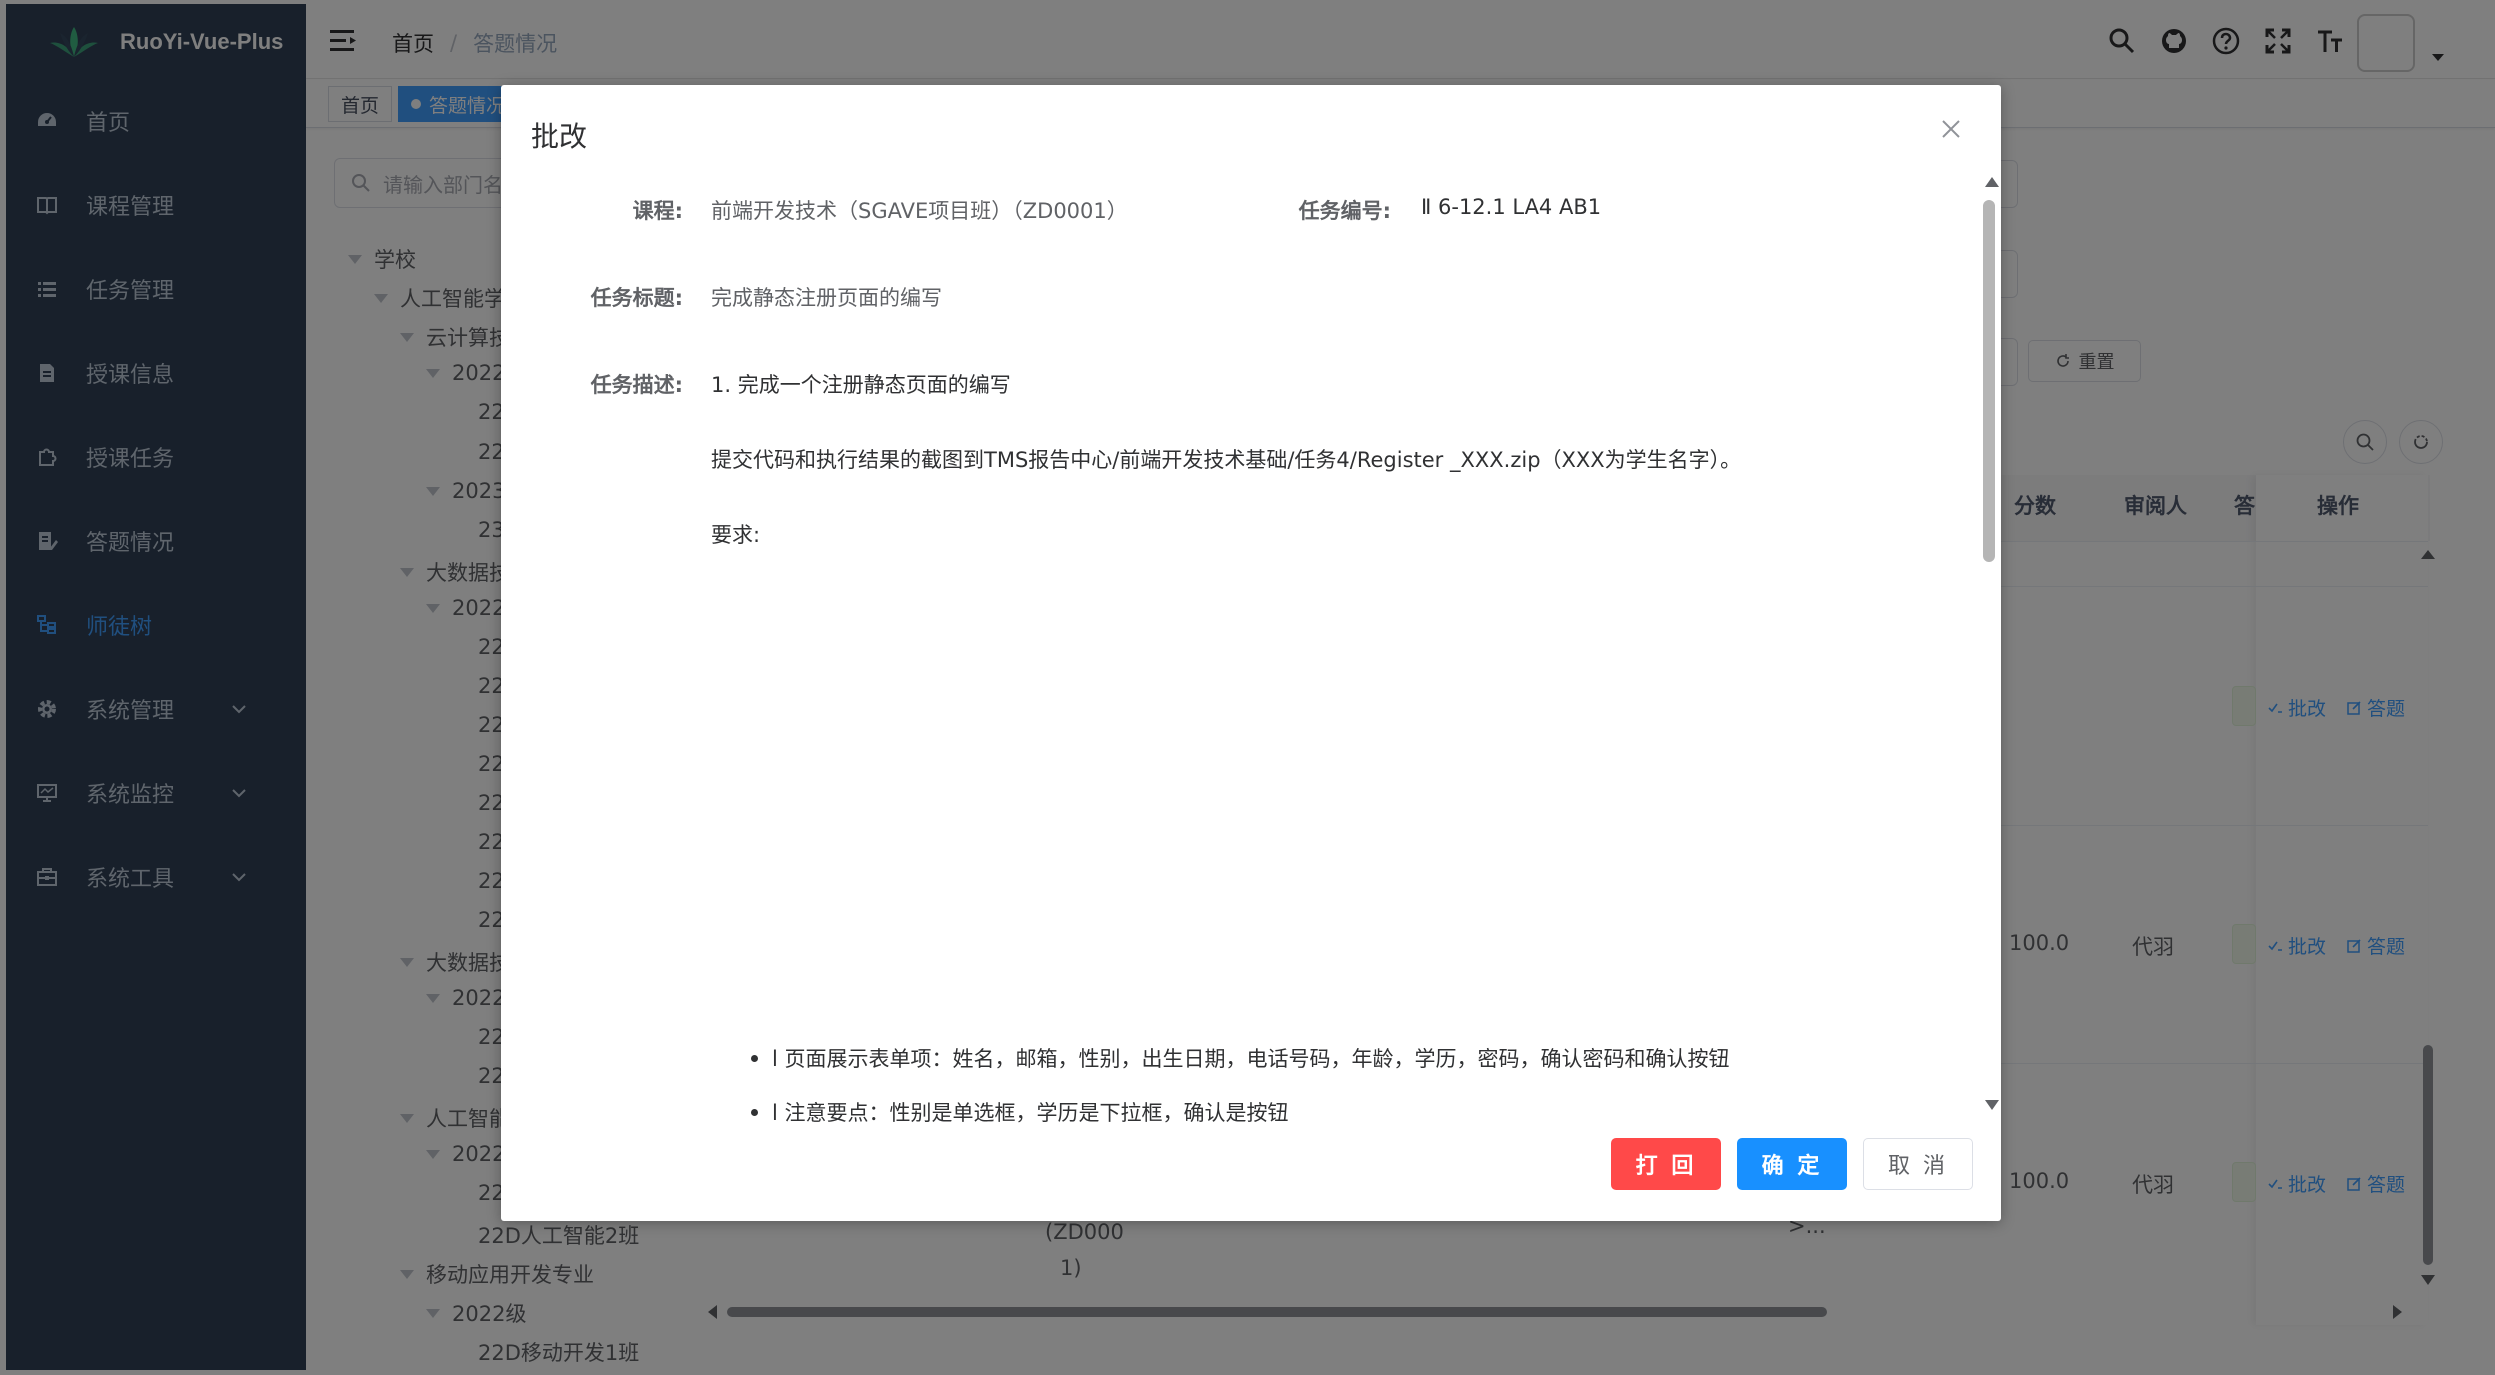 The width and height of the screenshot is (2495, 1375). I want to click on task-description-label: 任务描述:, so click(636, 385).